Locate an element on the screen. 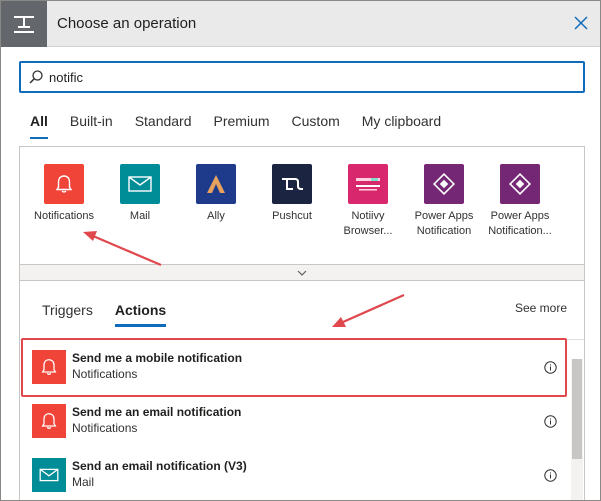  connector-label: Pushcut is located at coordinates (292, 216).